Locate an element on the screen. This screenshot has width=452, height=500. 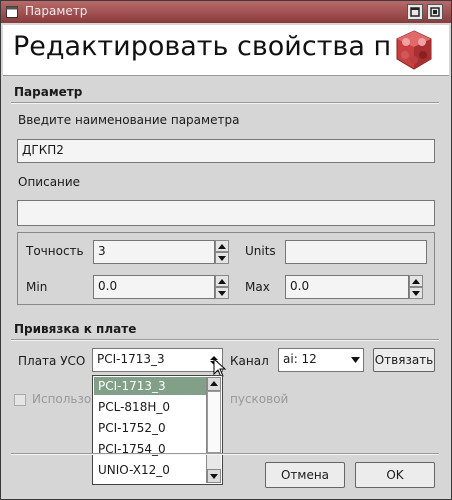
ok-button: OK is located at coordinates (395, 475).